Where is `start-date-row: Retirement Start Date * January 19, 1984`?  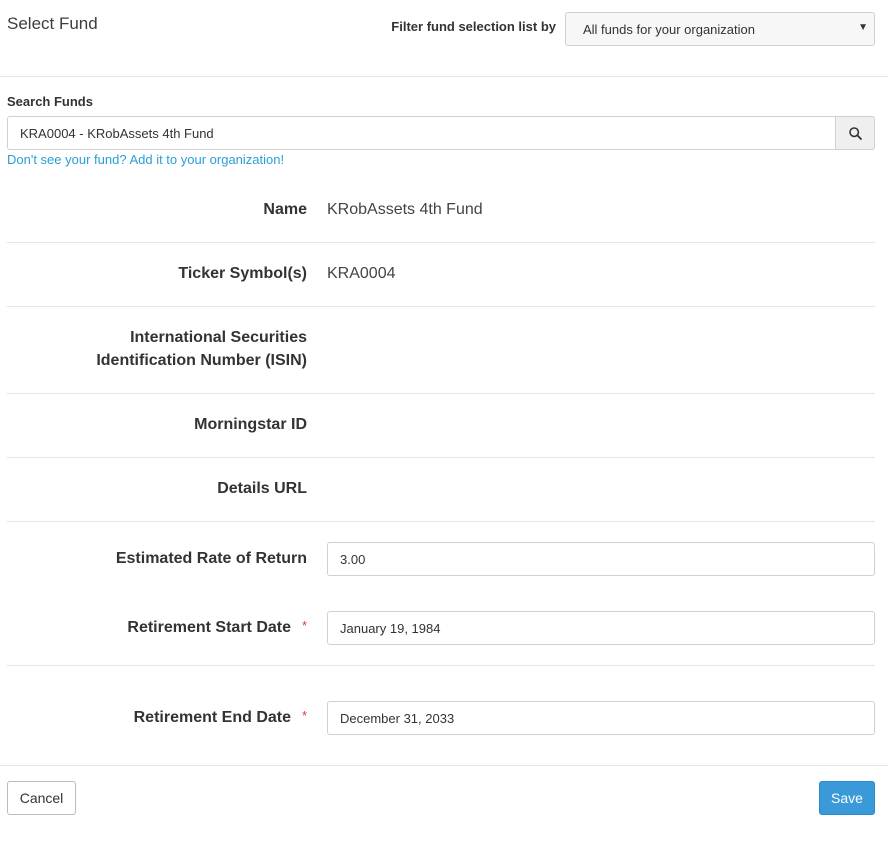
start-date-row: Retirement Start Date * January 19, 1984 is located at coordinates (441, 629).